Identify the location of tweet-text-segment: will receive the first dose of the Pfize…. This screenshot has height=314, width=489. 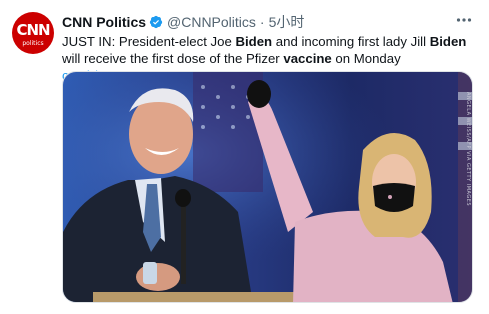
(173, 58).